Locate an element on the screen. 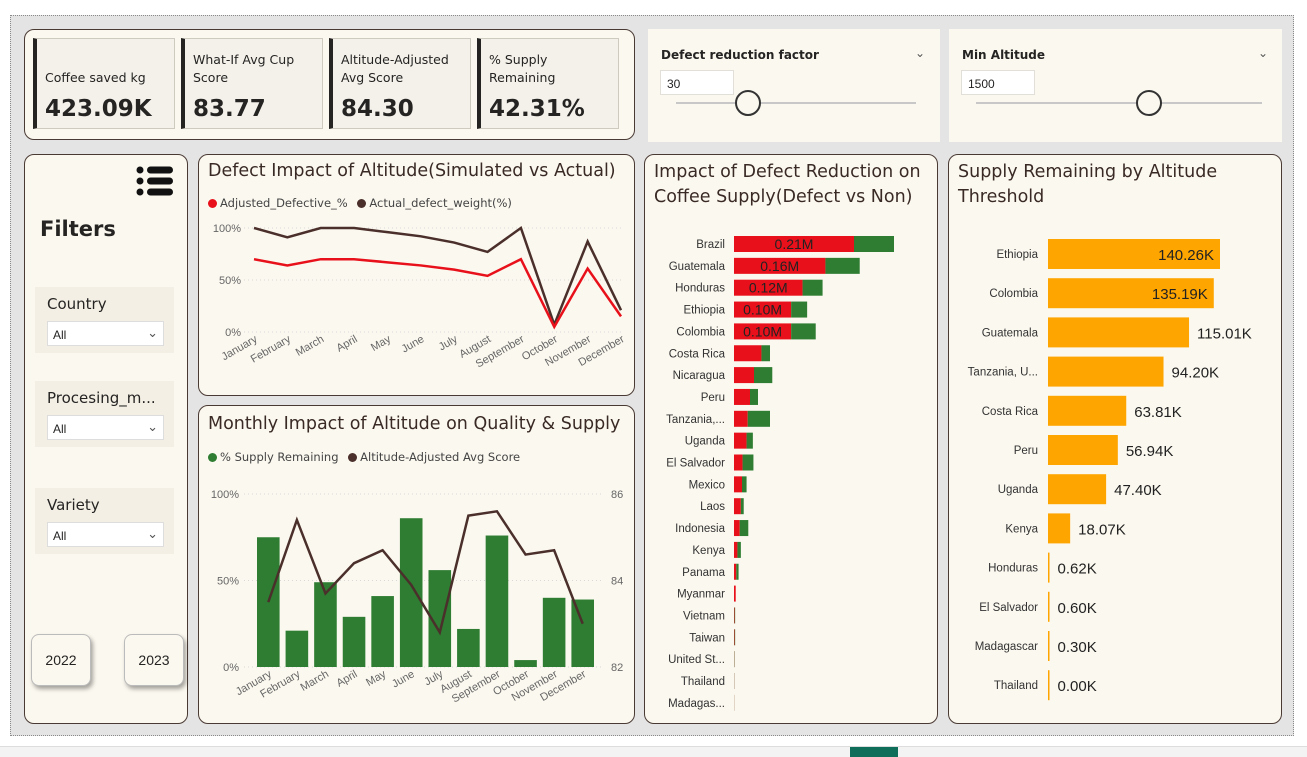 The height and width of the screenshot is (757, 1307). menu-list-icon is located at coordinates (155, 183).